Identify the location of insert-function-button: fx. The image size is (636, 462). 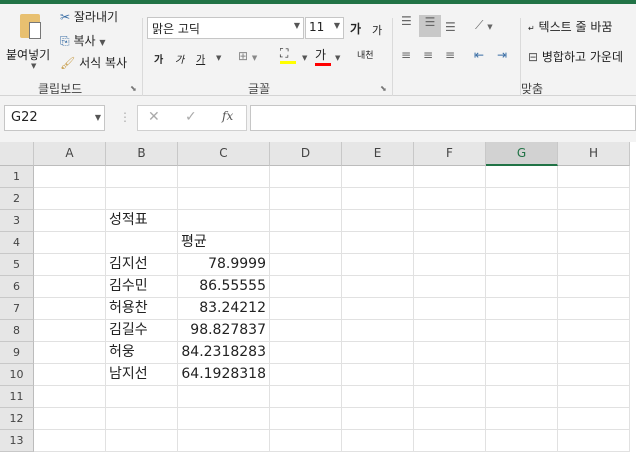
(227, 116).